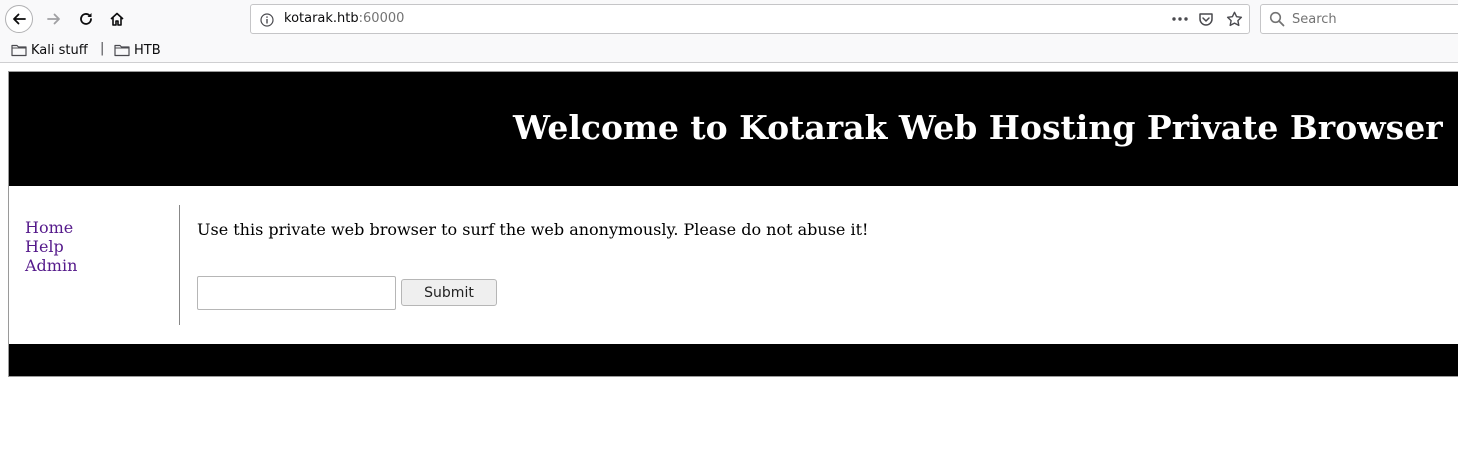 The width and height of the screenshot is (1458, 456). I want to click on forward-button, so click(54, 19).